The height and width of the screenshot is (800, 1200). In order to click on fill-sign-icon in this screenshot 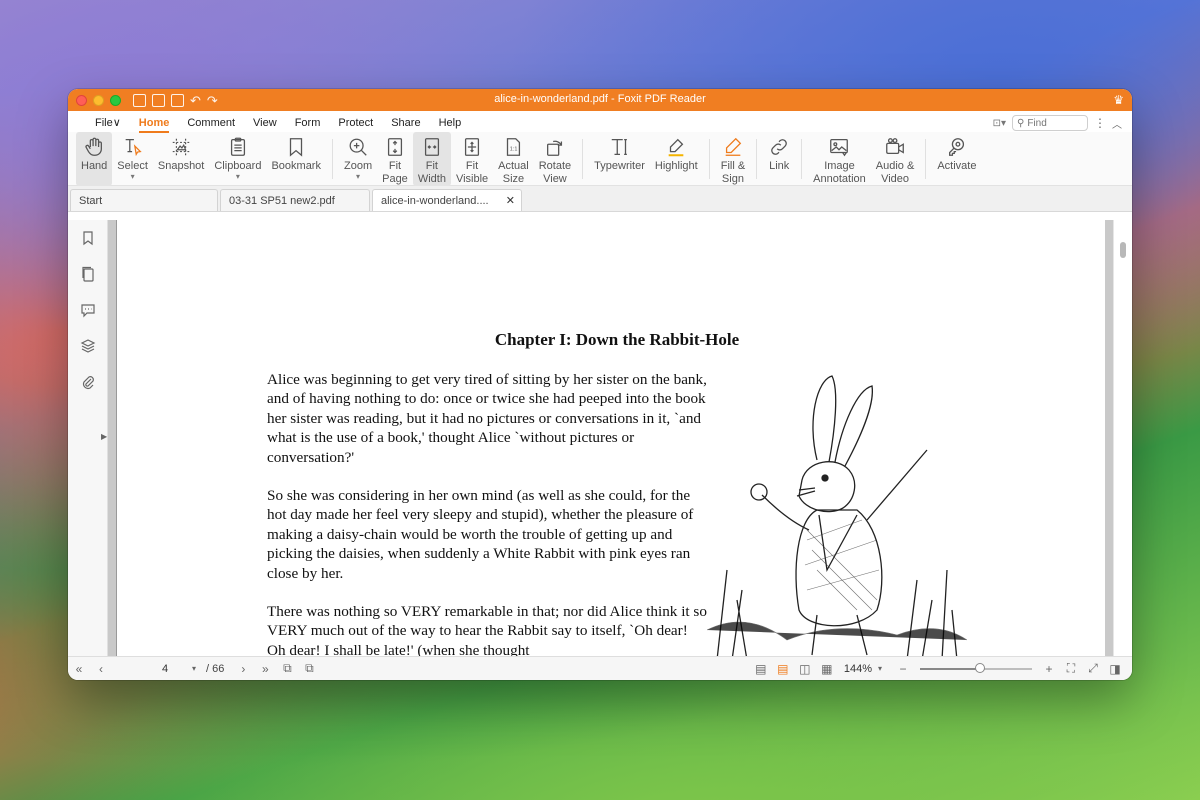, I will do `click(733, 147)`.